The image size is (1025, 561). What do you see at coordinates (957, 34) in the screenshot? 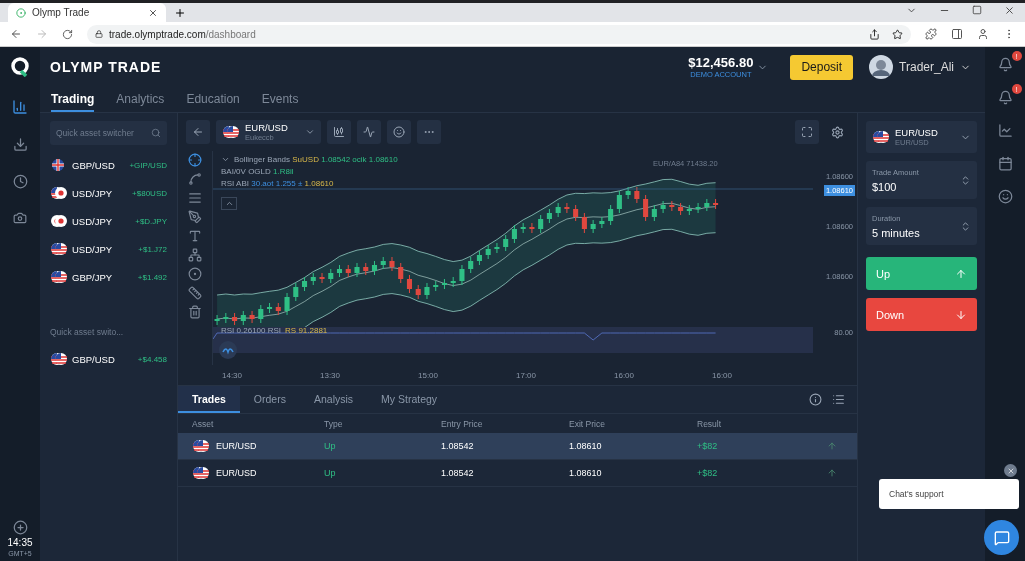
I see `side-panel-icon` at bounding box center [957, 34].